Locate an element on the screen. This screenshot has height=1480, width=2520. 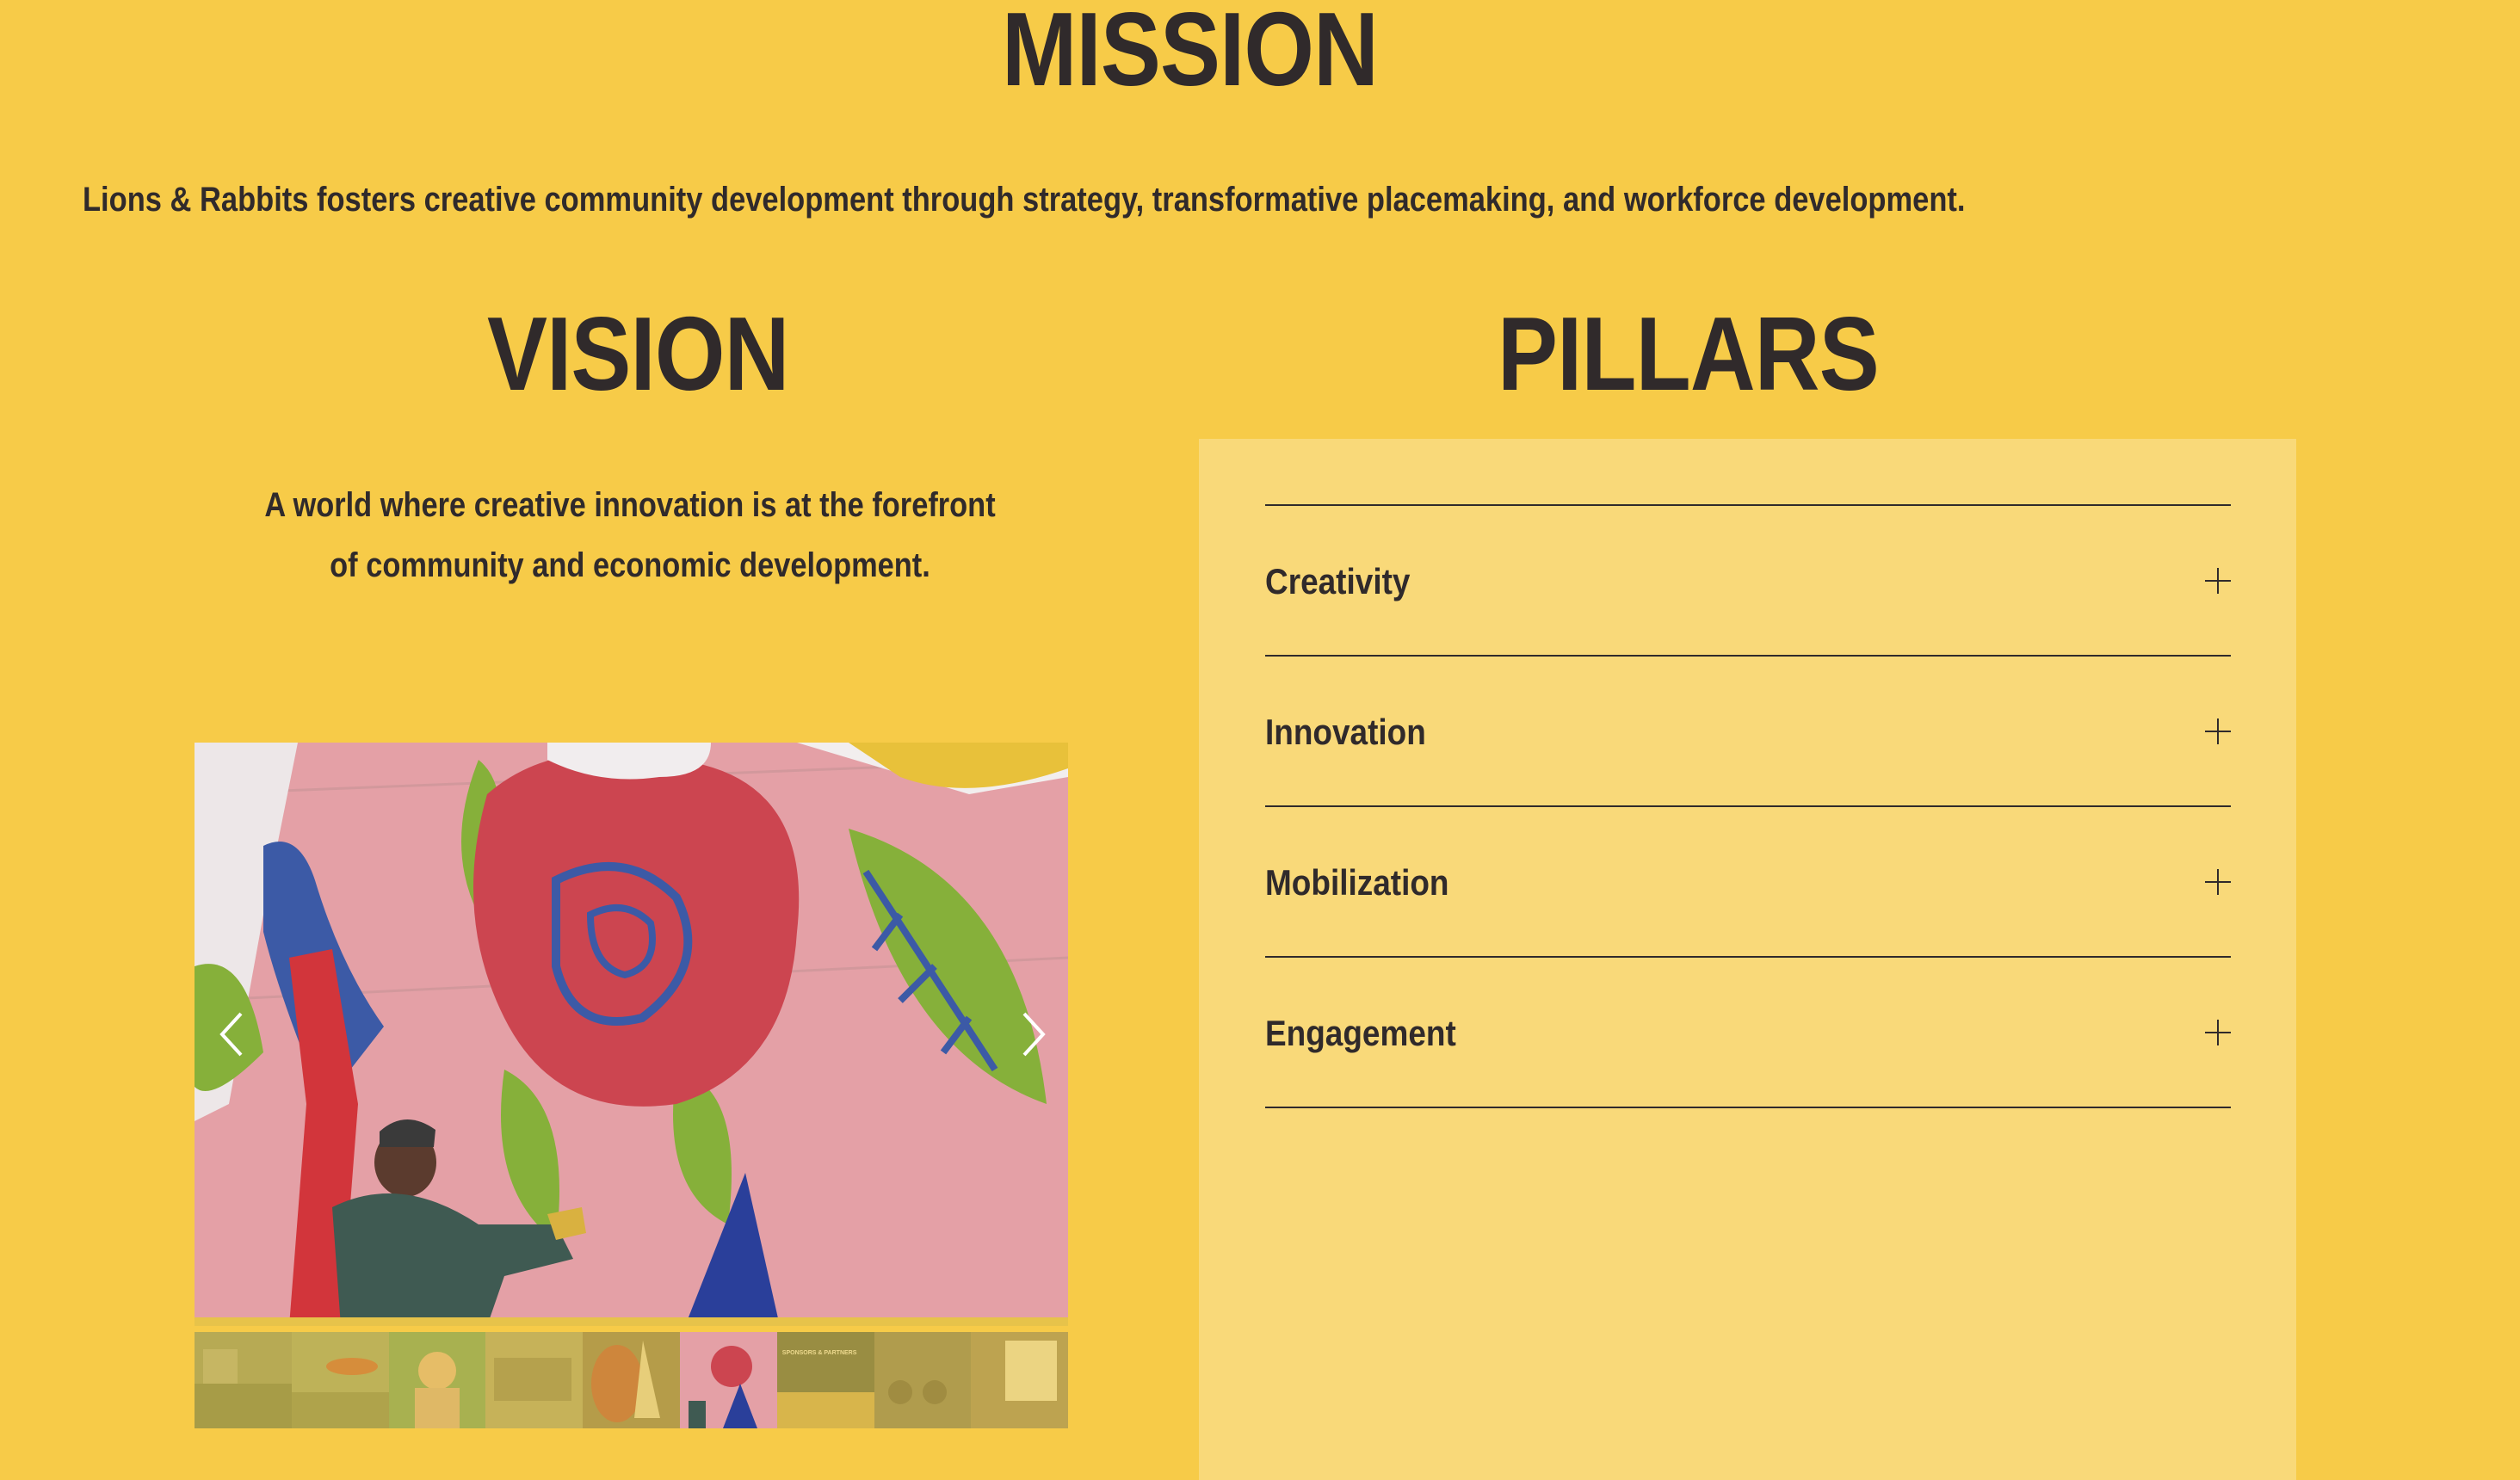
pillar-label: Engagement is located at coordinates (1360, 1033).